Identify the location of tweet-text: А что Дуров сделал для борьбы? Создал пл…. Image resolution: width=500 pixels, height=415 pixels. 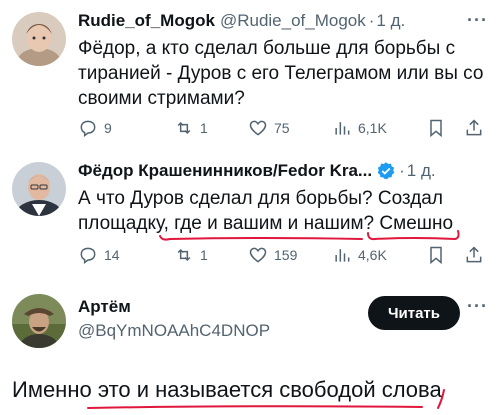
(283, 211).